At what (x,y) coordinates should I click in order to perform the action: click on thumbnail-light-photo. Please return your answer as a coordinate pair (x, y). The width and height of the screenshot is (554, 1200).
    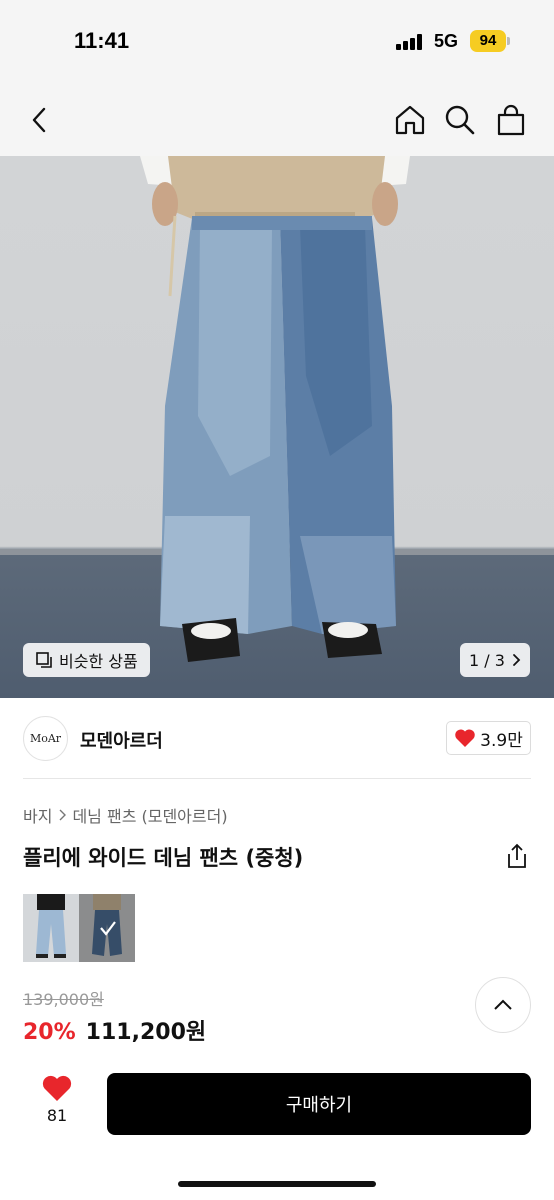
    Looking at the image, I should click on (51, 928).